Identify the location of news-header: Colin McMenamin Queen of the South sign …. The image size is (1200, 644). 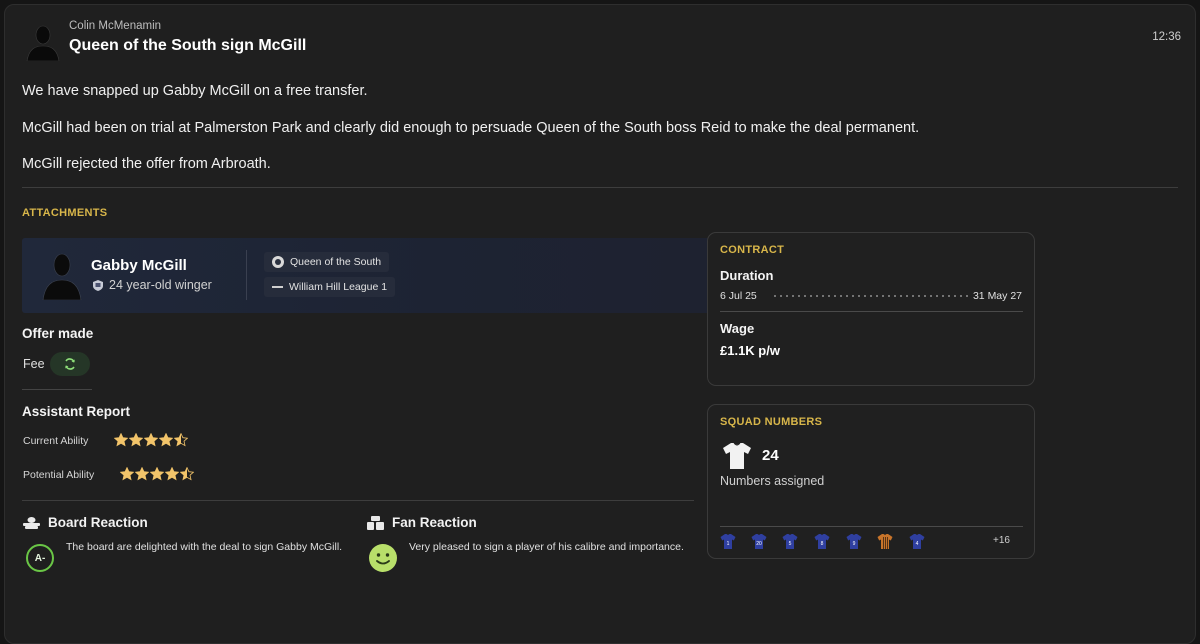
(608, 41).